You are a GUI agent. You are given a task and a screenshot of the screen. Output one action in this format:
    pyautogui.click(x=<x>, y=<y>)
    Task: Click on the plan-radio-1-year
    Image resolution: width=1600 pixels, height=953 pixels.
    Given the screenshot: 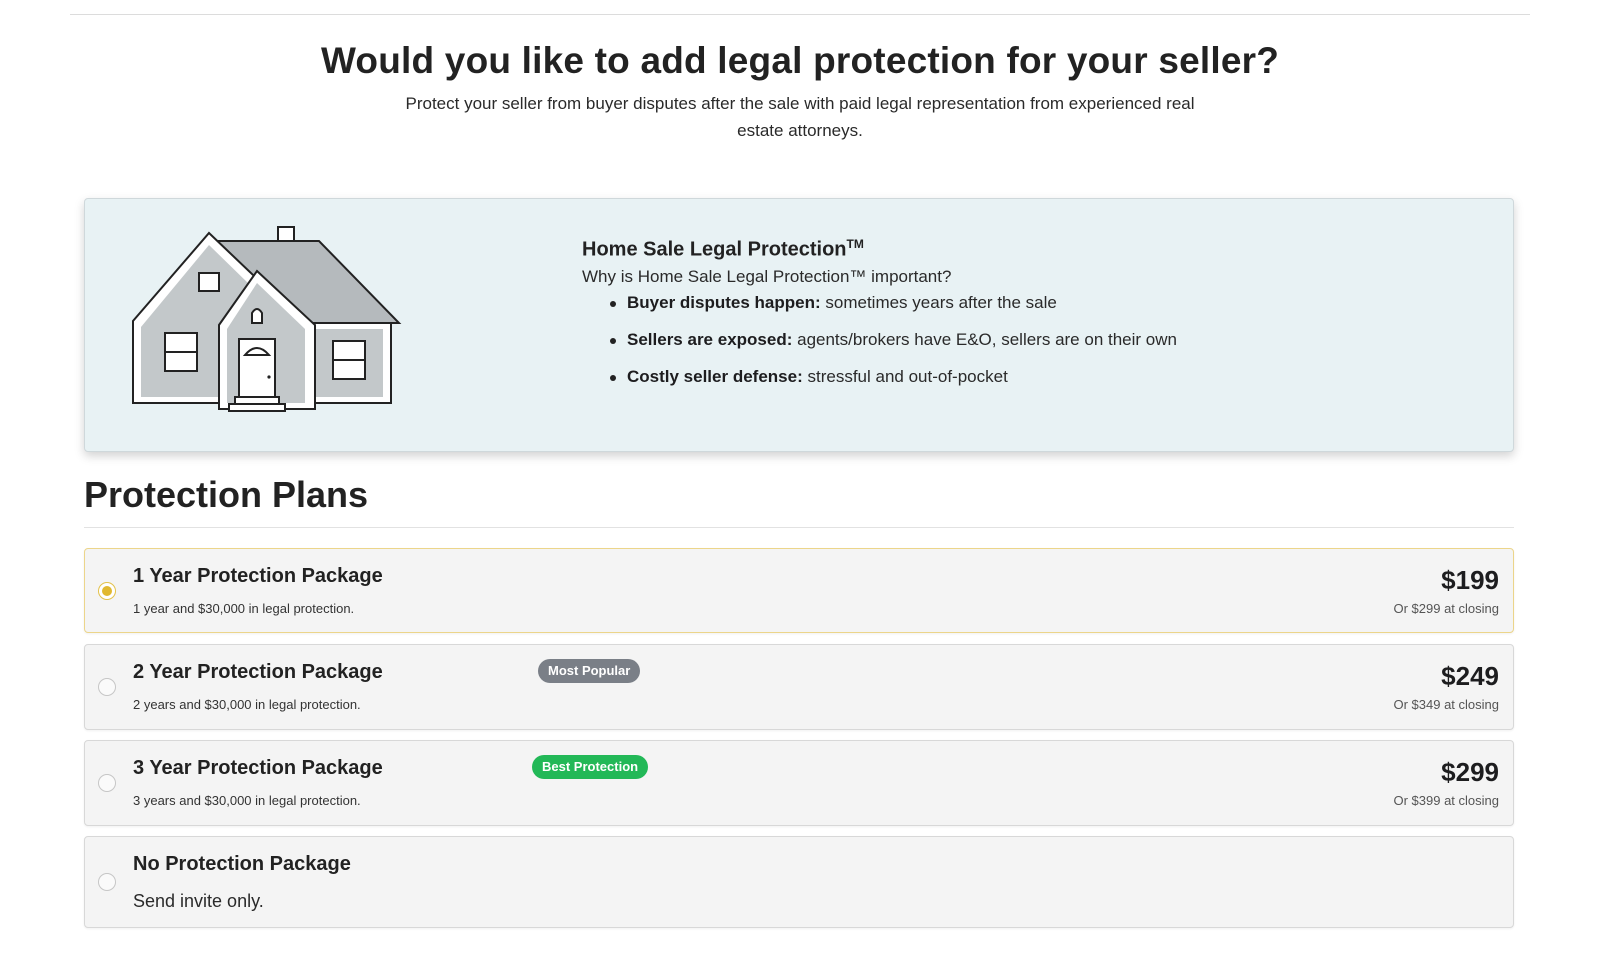 What is the action you would take?
    pyautogui.click(x=107, y=591)
    